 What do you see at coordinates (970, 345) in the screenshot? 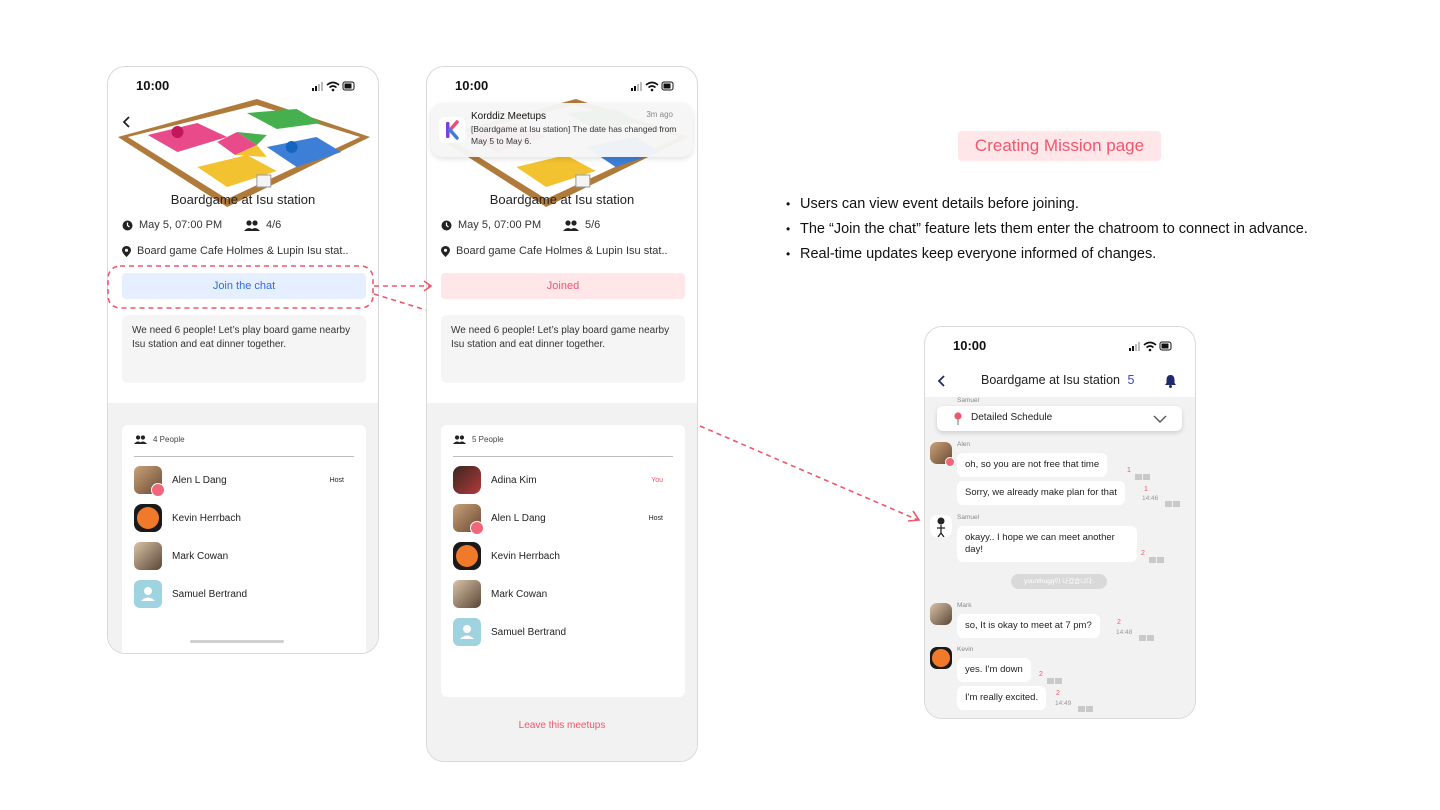
I see `status-time: 10:00` at bounding box center [970, 345].